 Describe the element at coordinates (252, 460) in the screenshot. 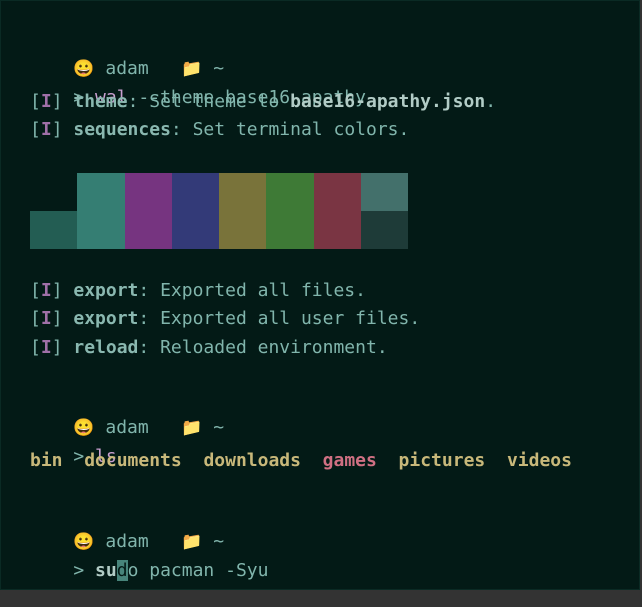

I see `ls-entry: downloads` at that location.